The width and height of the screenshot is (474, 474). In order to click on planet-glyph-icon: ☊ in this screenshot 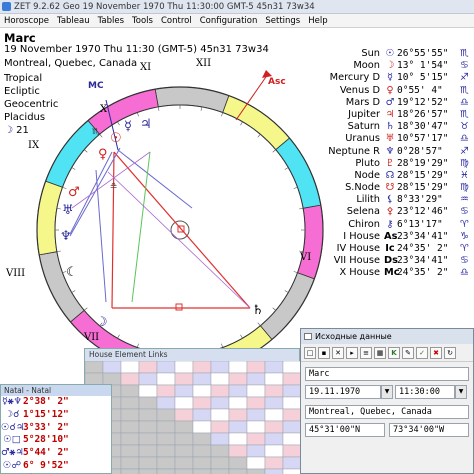, I will do `click(390, 175)`.